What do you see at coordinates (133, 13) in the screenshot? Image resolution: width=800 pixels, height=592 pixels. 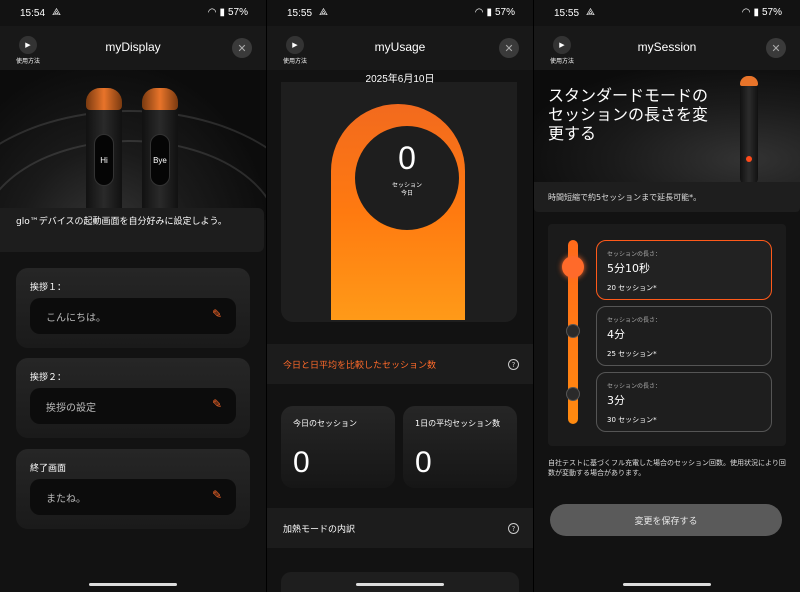 I see `status-bar: 15:54 ⟁ ◠ ▮ 57%` at bounding box center [133, 13].